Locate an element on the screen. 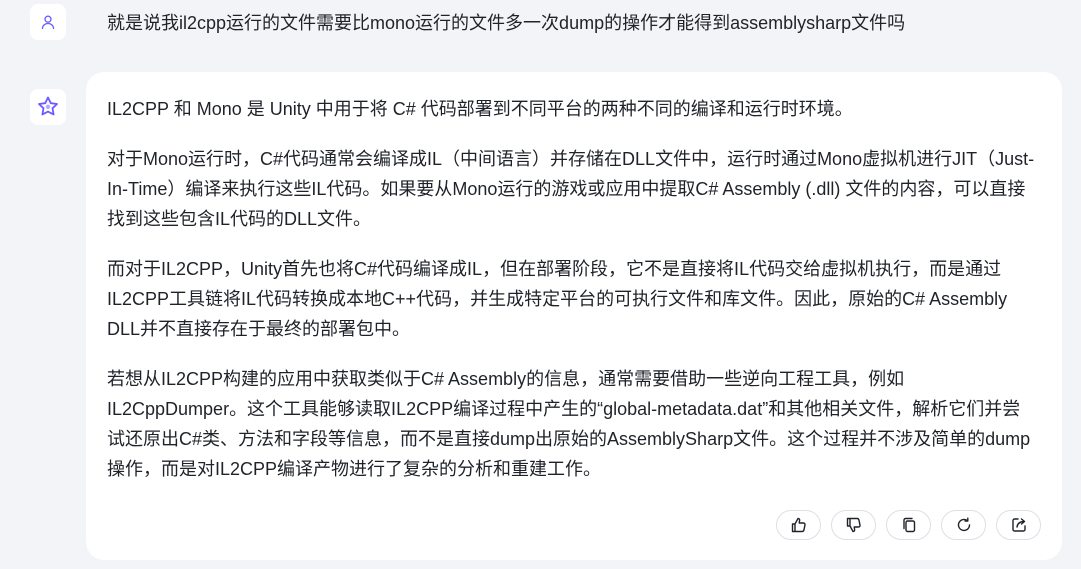 This screenshot has width=1081, height=569. person-icon is located at coordinates (48, 22).